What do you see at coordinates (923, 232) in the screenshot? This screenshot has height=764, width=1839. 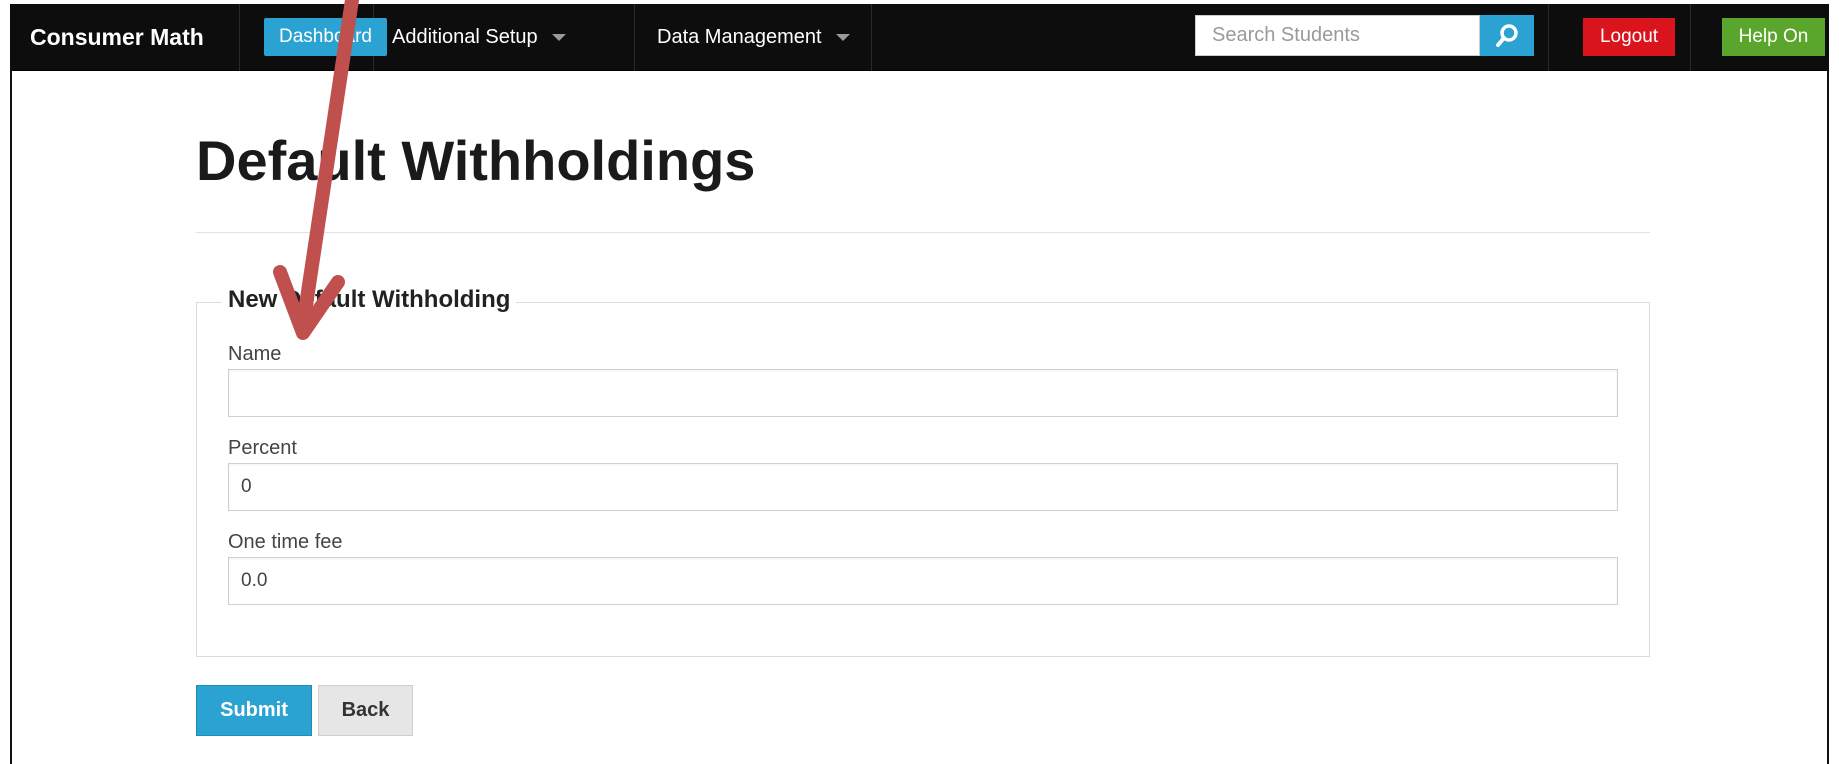 I see `title-divider` at bounding box center [923, 232].